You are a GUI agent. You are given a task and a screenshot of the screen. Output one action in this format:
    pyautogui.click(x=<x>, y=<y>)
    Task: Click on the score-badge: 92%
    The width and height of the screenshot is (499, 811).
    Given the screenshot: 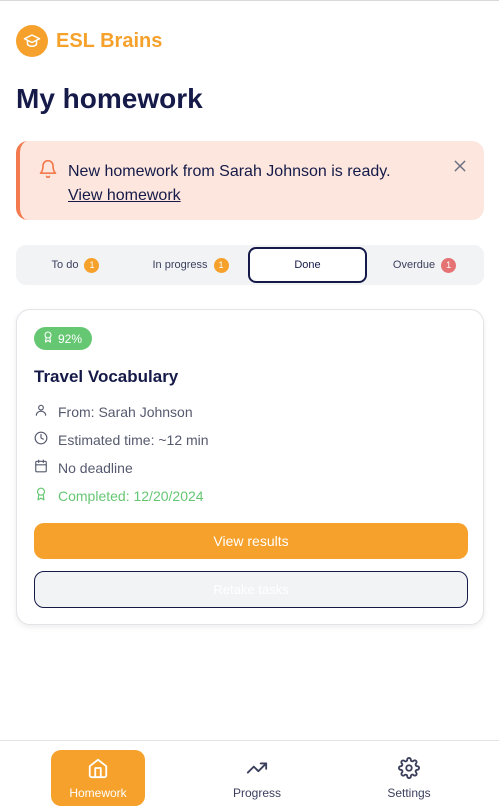 What is the action you would take?
    pyautogui.click(x=63, y=338)
    